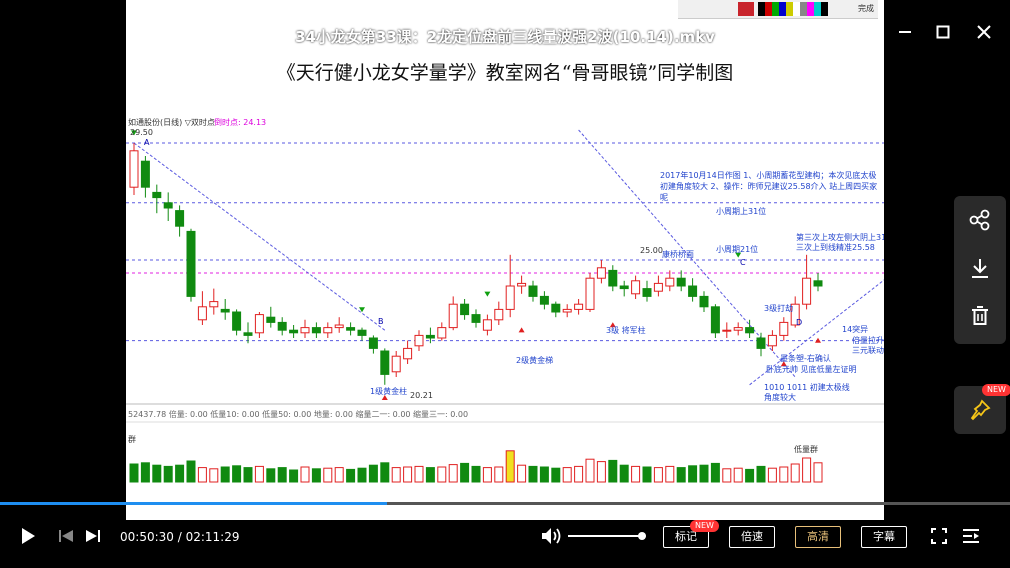  I want to click on volume-slider, so click(607, 536).